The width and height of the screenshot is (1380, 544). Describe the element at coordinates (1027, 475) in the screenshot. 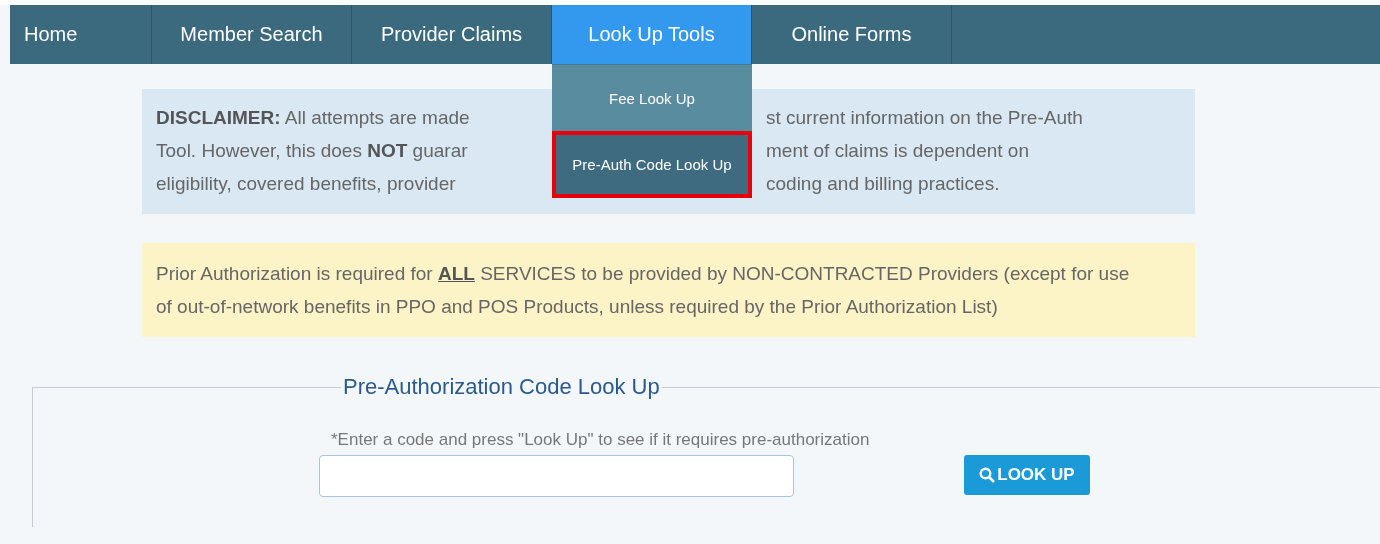

I see `look-up-button: LOOK UP` at that location.